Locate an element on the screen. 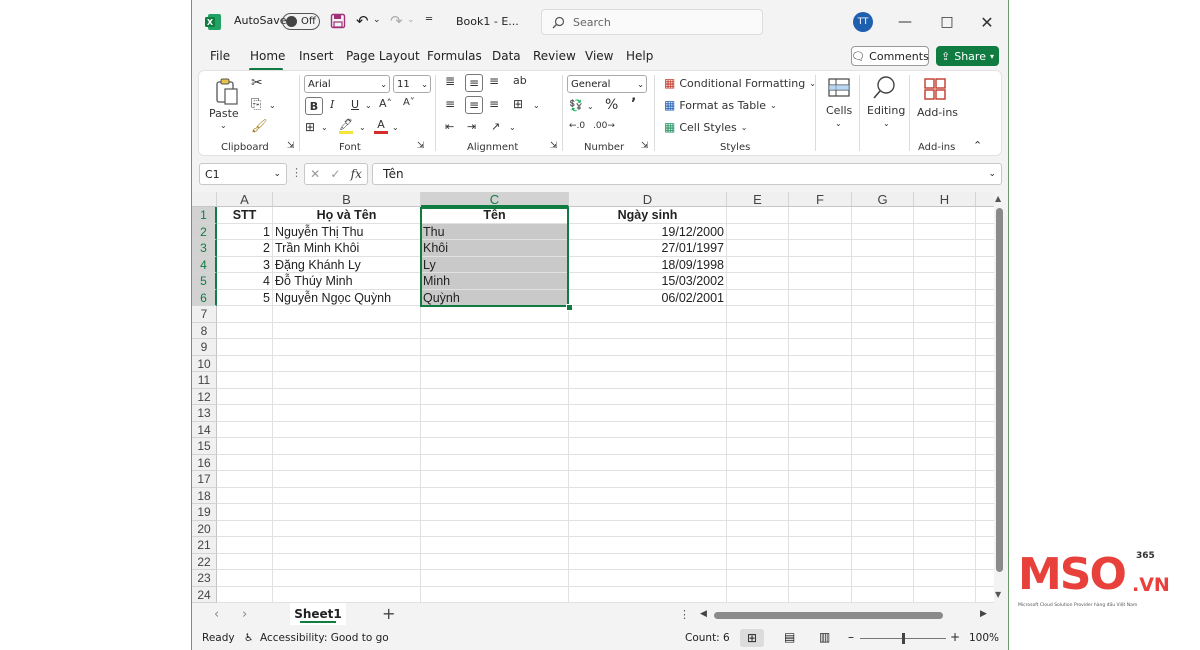 The image size is (1200, 650). tab-help: Help is located at coordinates (639, 56).